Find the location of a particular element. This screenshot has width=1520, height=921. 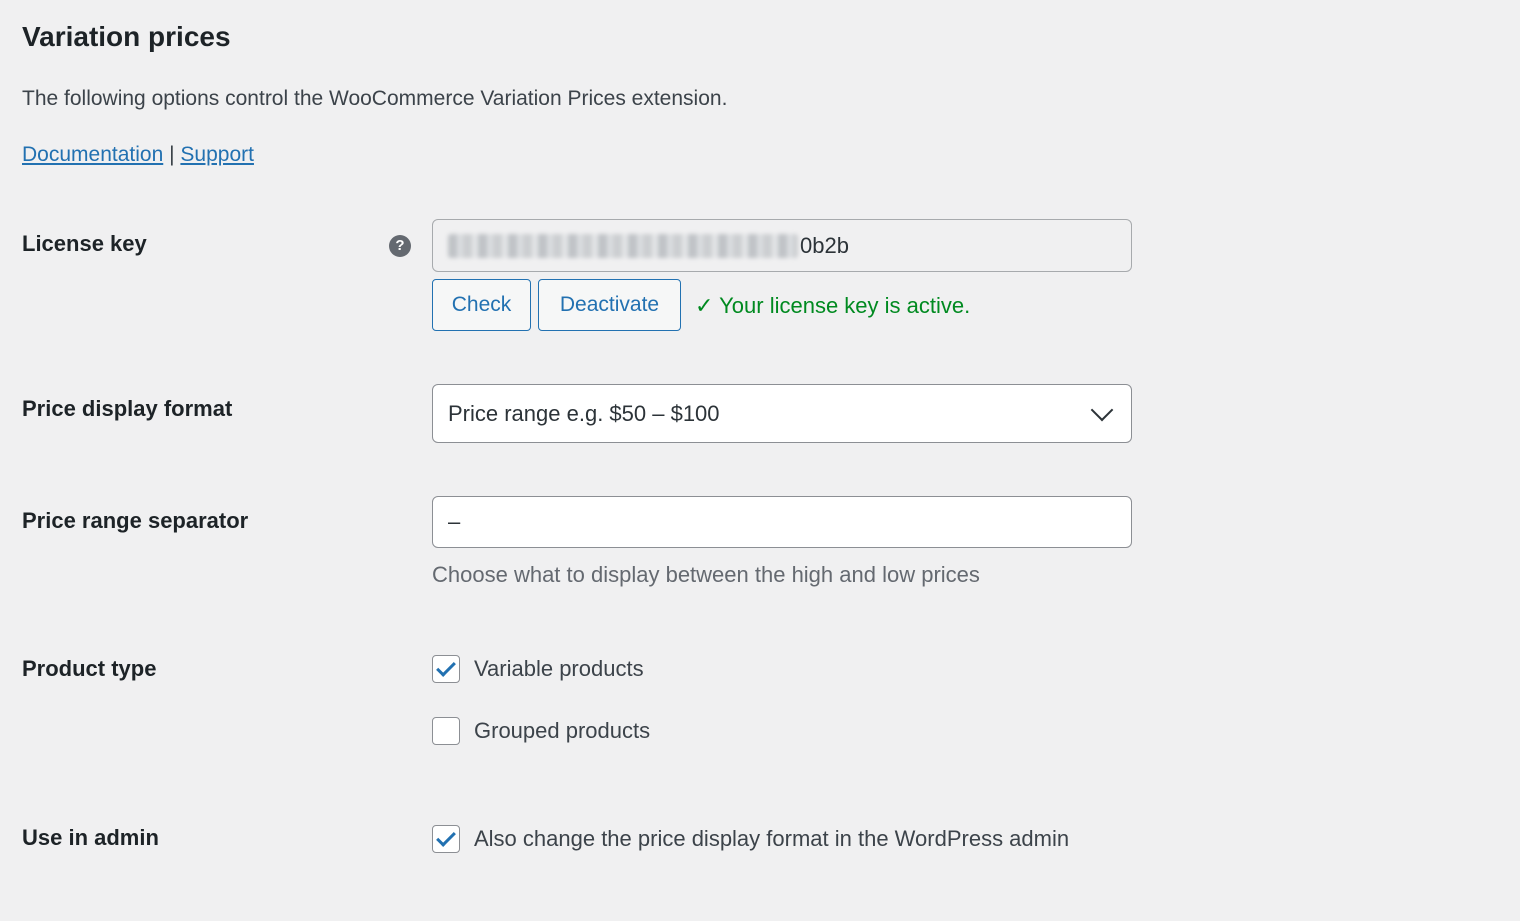

license-key-suffix: 0b2b is located at coordinates (824, 245).